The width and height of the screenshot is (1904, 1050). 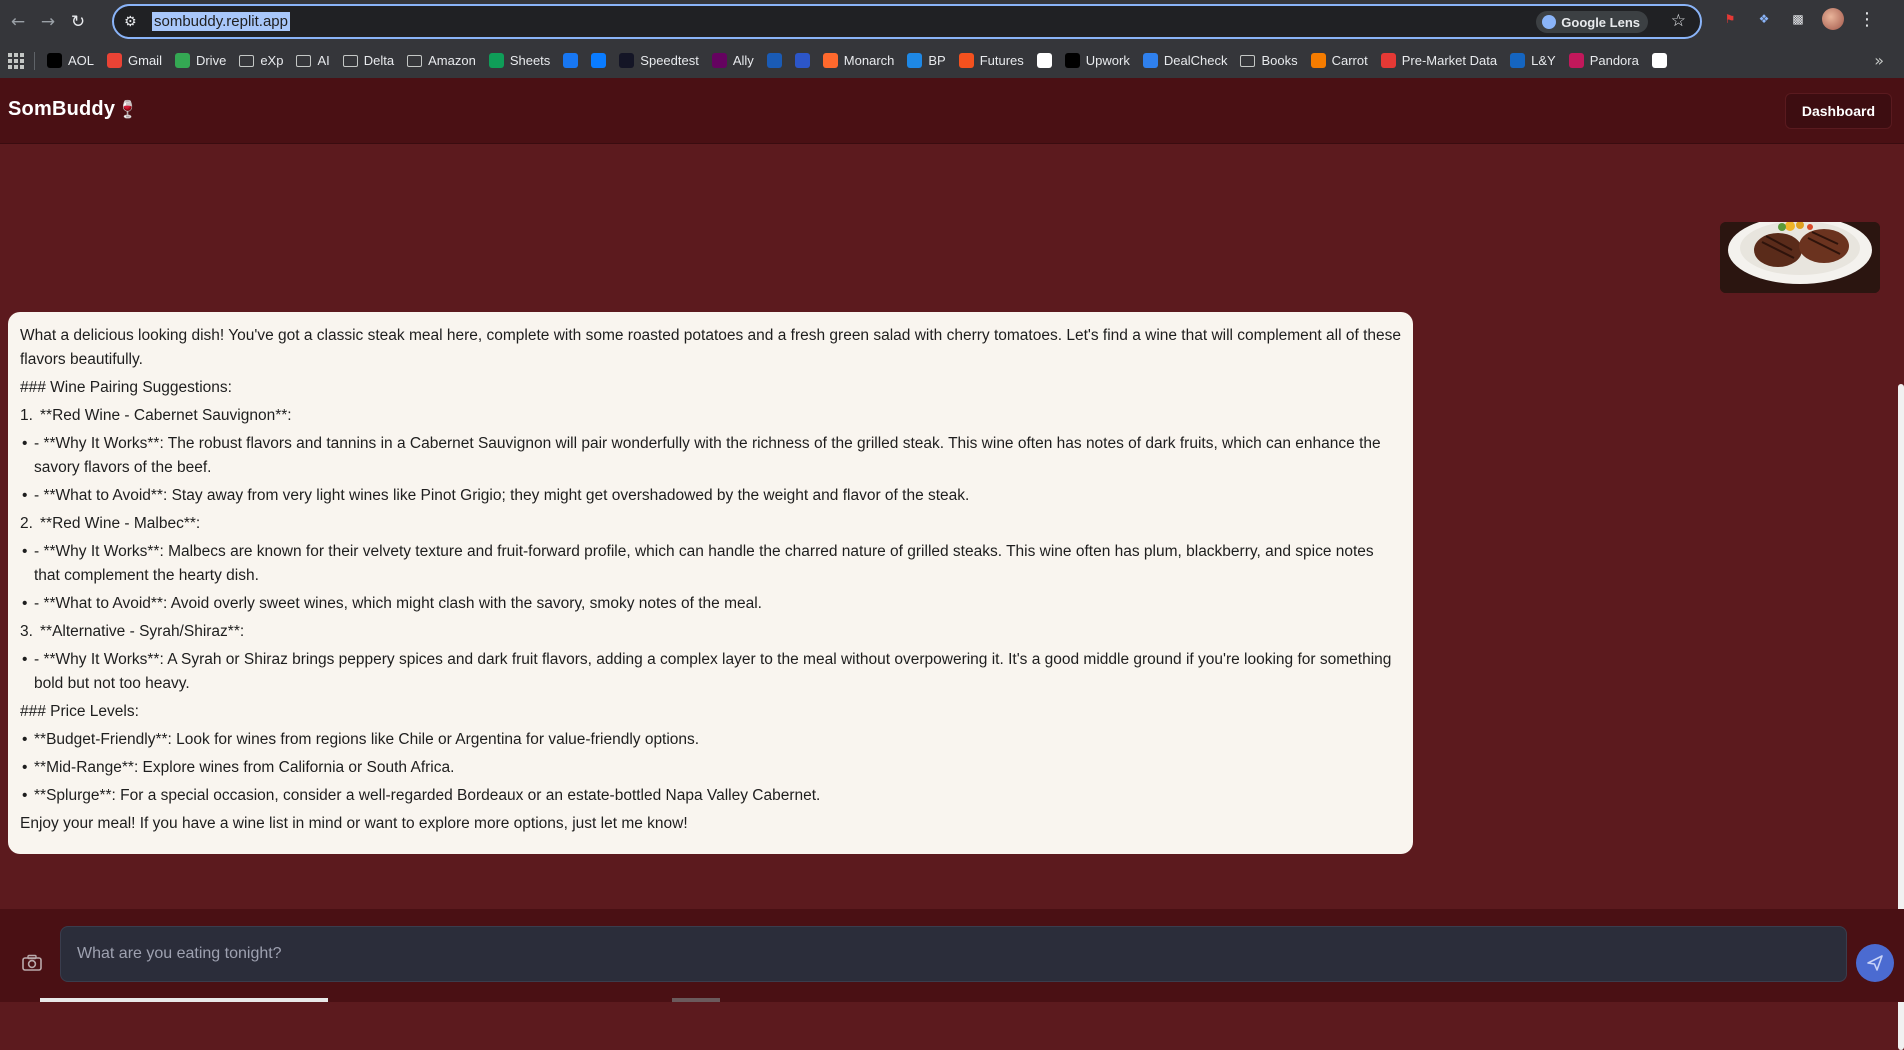 What do you see at coordinates (1318, 60) in the screenshot?
I see `carrot-icon` at bounding box center [1318, 60].